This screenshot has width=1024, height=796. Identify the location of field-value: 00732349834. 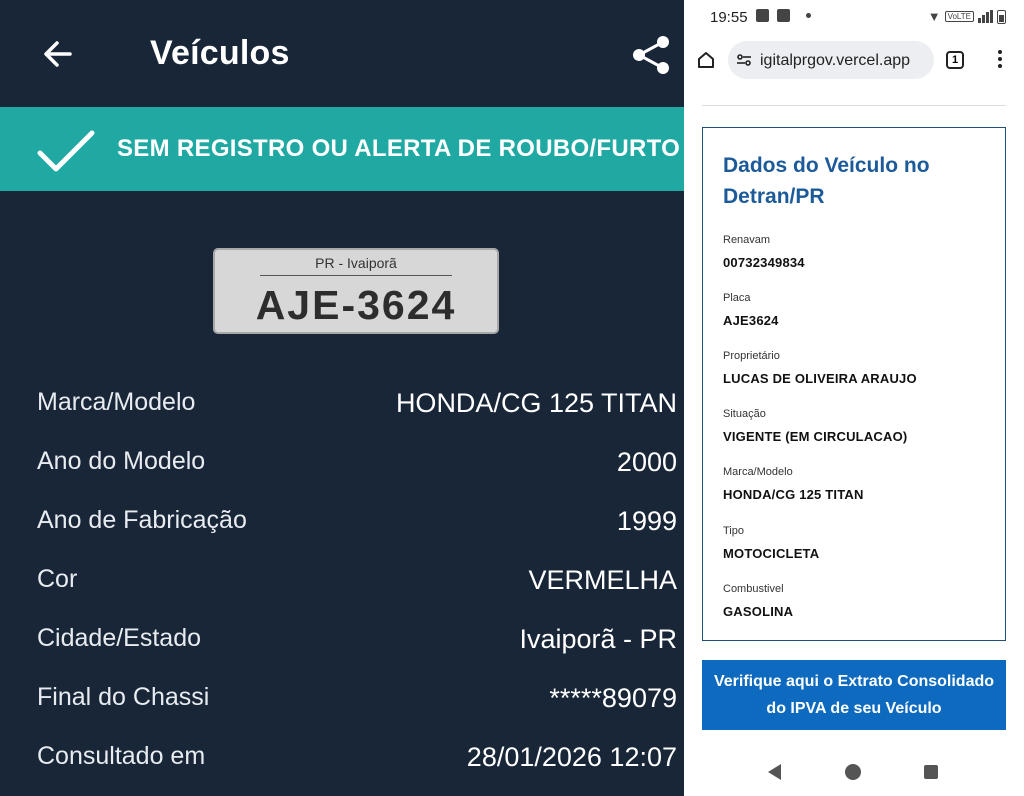
(764, 262).